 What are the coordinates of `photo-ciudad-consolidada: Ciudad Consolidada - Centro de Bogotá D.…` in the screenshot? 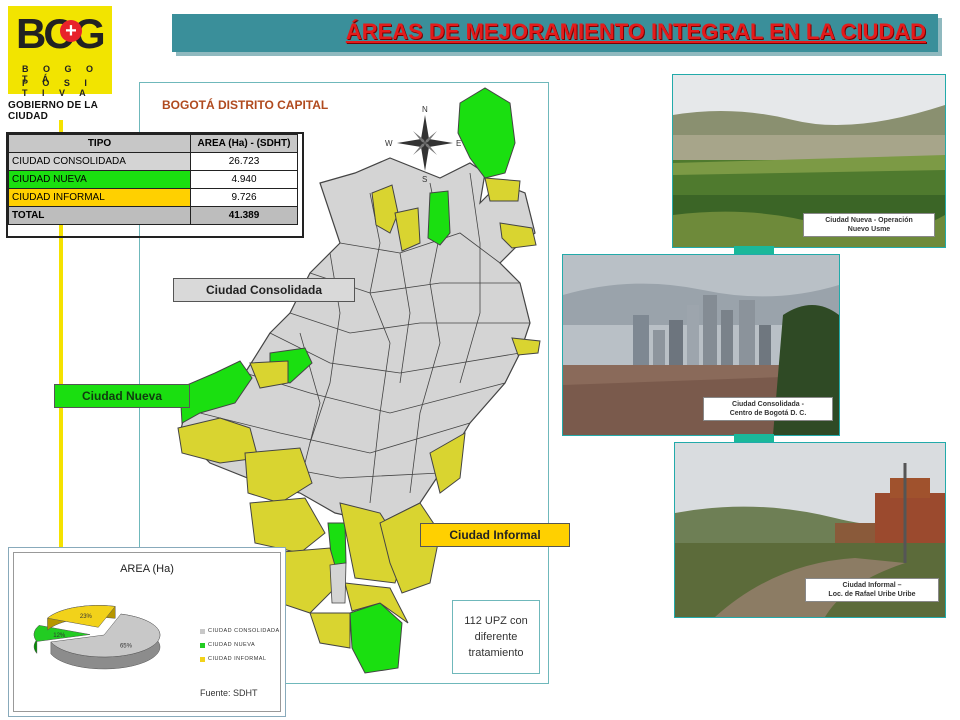 It's located at (701, 345).